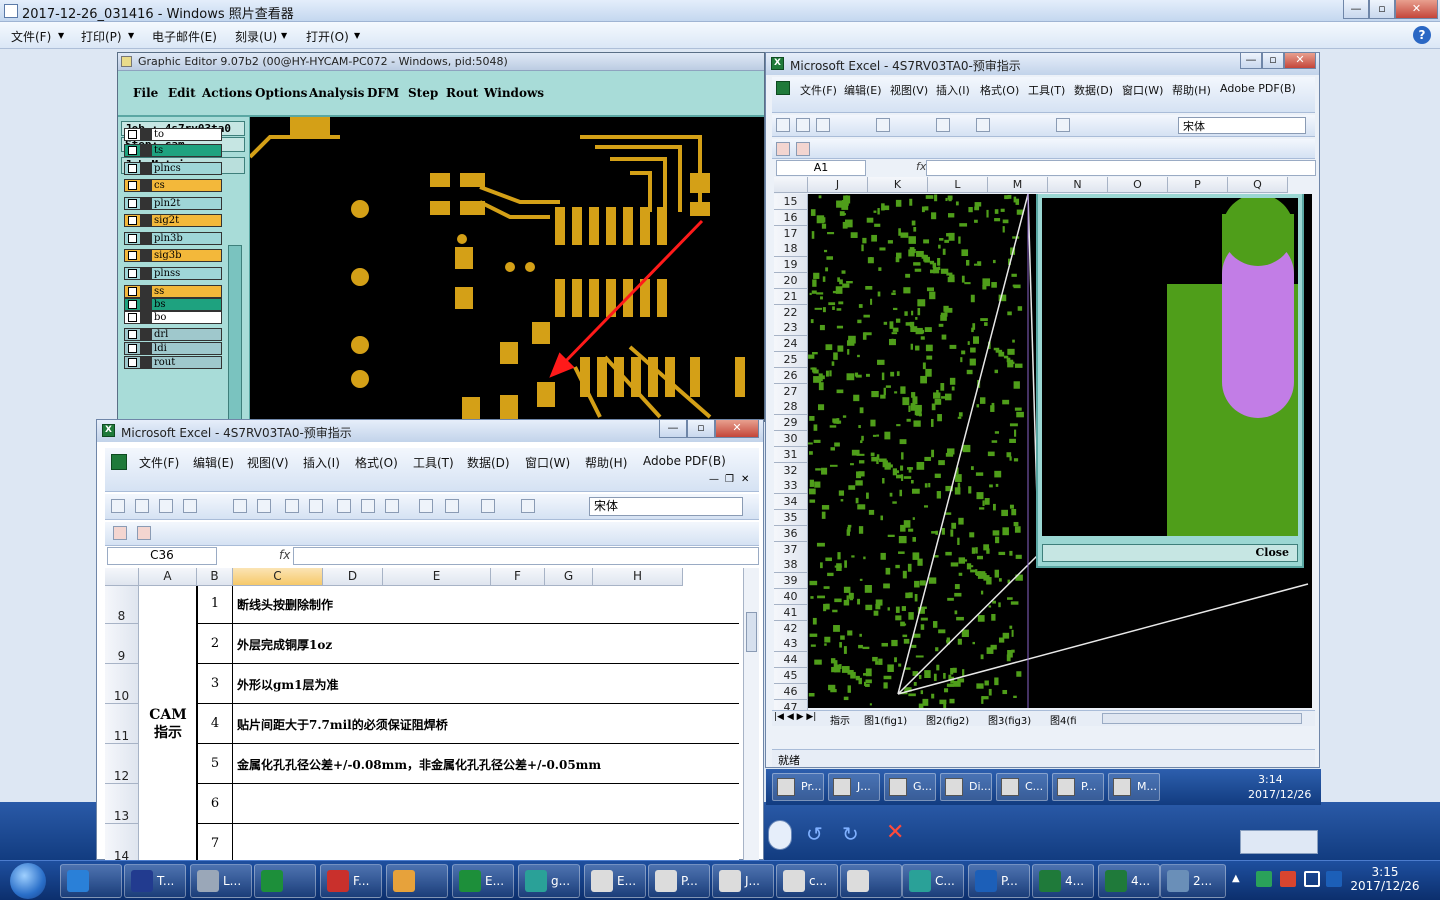 Image resolution: width=1440 pixels, height=900 pixels. Describe the element at coordinates (791, 312) in the screenshot. I see `row-header-22: 22` at that location.